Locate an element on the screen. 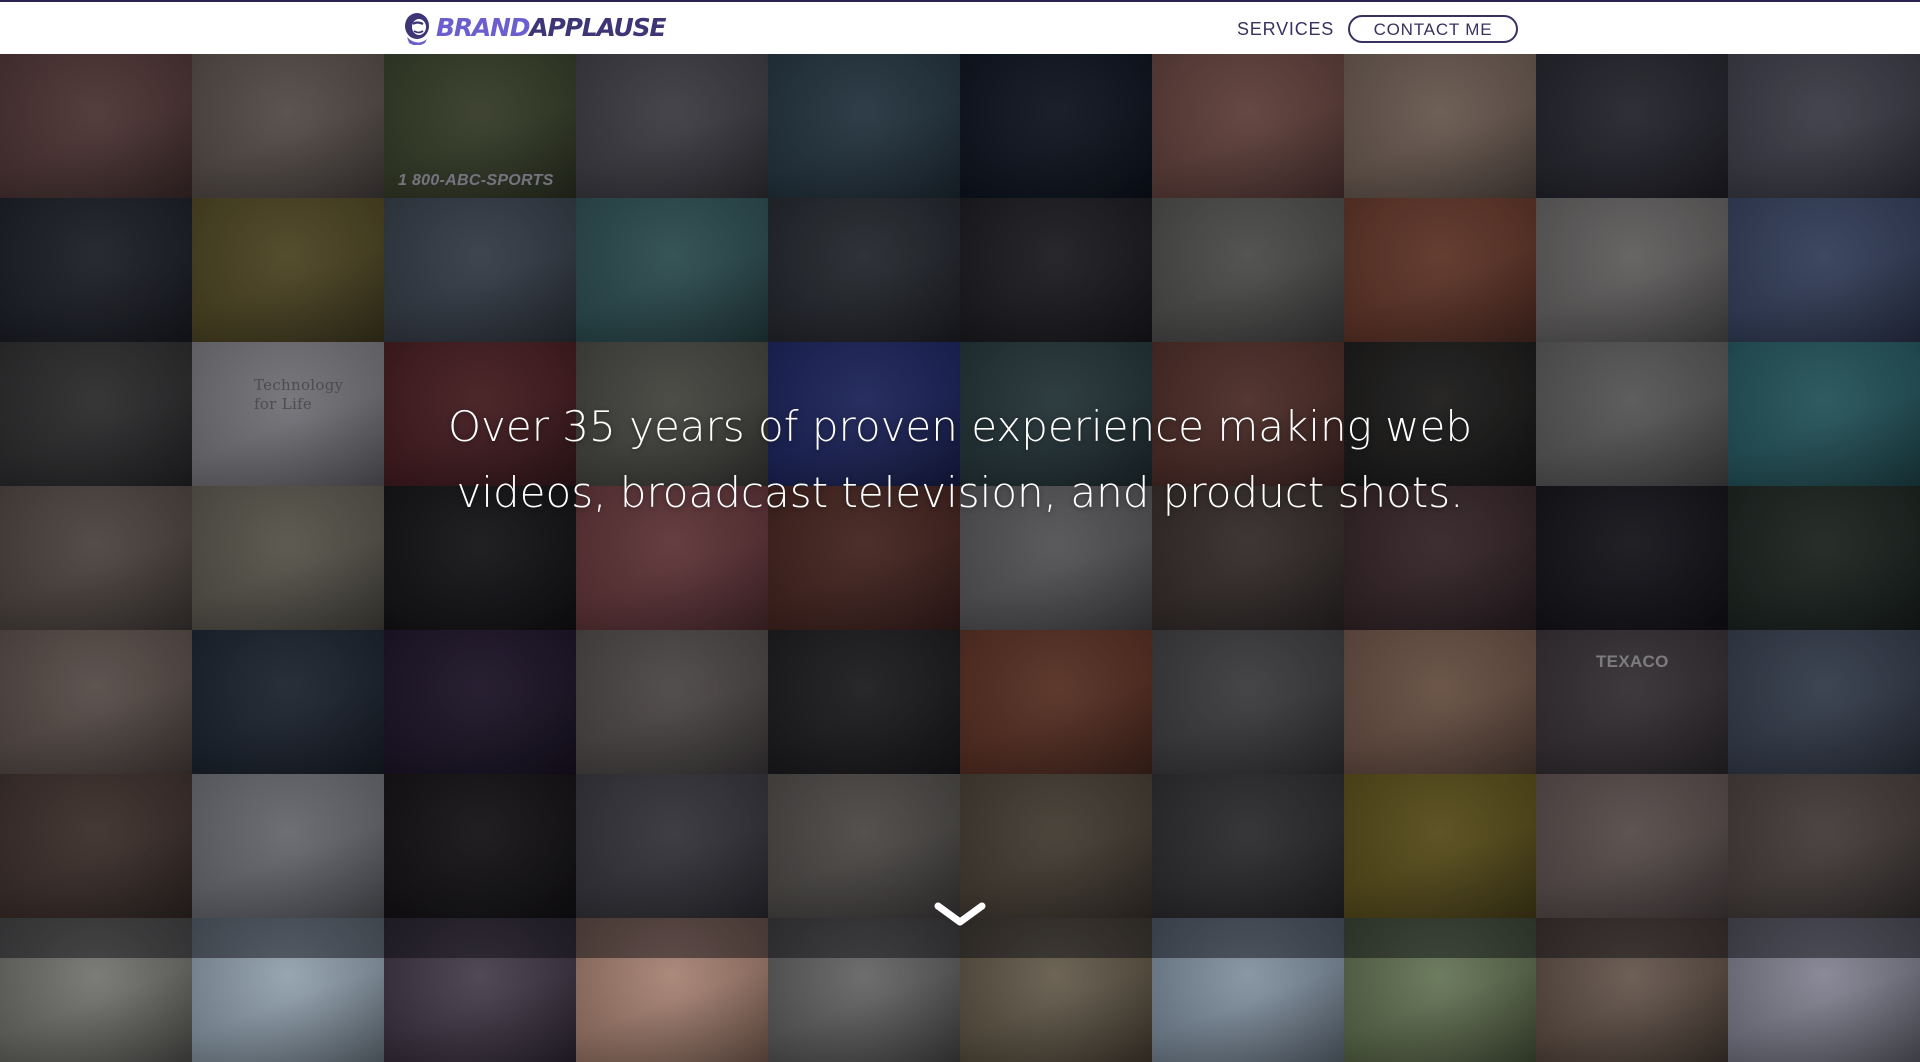 This screenshot has height=1062, width=1920. wordmark-applause: APPLAUSE is located at coordinates (597, 27).